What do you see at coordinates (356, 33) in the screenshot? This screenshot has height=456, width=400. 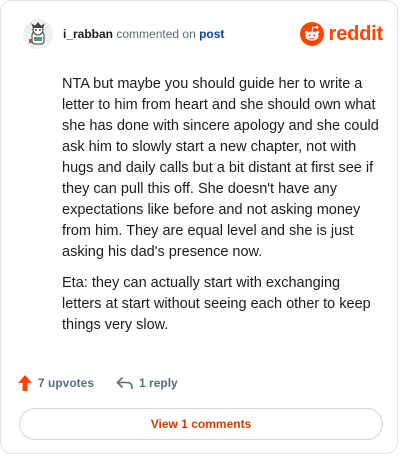 I see `reddit-wordmark: reddit` at bounding box center [356, 33].